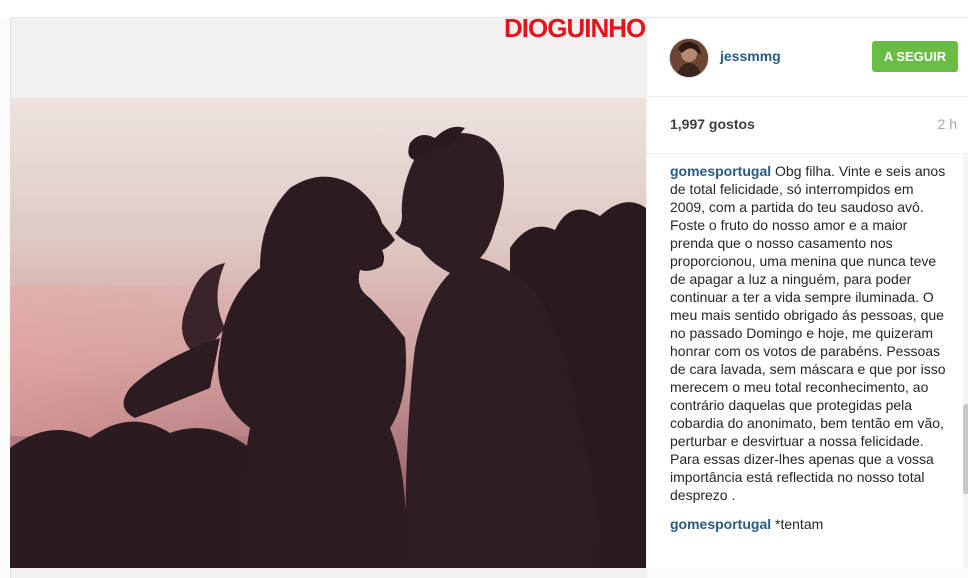 Image resolution: width=968 pixels, height=578 pixels. What do you see at coordinates (807, 57) in the screenshot?
I see `post-header: jessmmg A SEGUIR` at bounding box center [807, 57].